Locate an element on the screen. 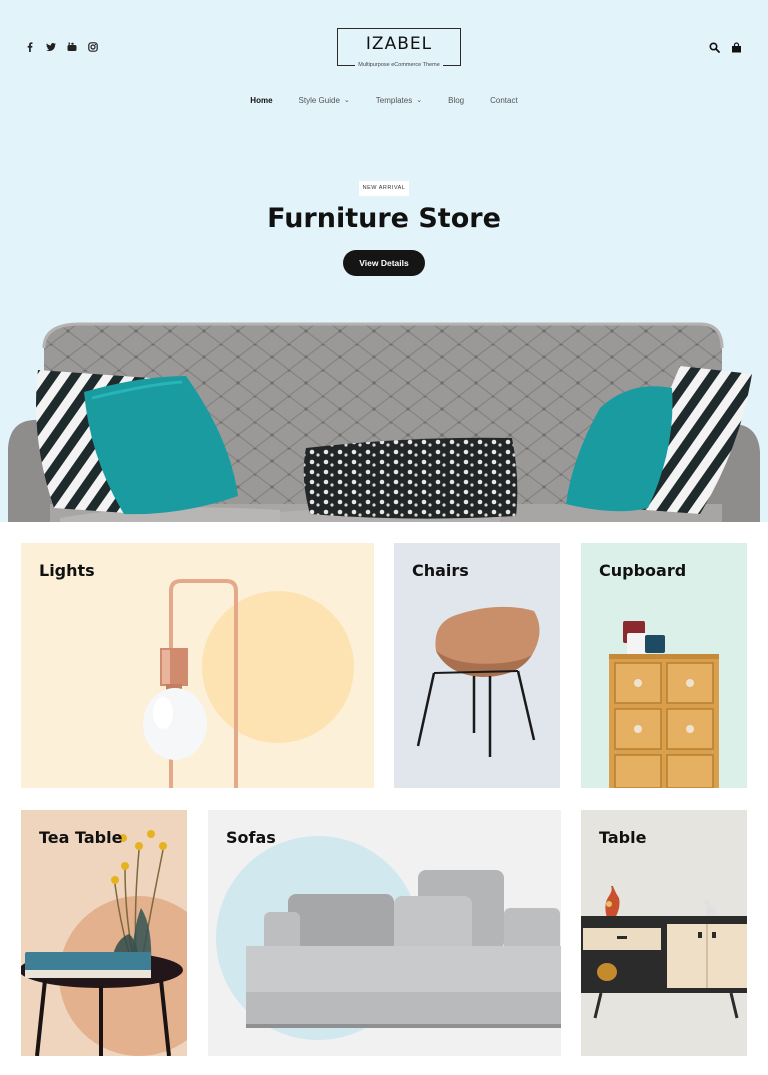 The height and width of the screenshot is (1075, 768). category-label: Lights is located at coordinates (67, 570).